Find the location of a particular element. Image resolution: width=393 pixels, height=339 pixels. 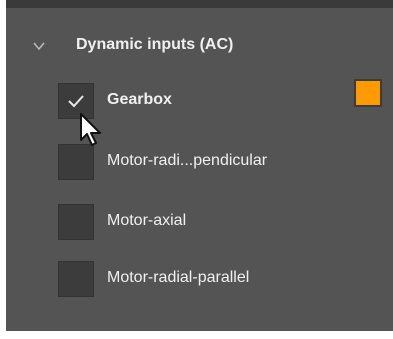

checkmark-icon is located at coordinates (76, 101).